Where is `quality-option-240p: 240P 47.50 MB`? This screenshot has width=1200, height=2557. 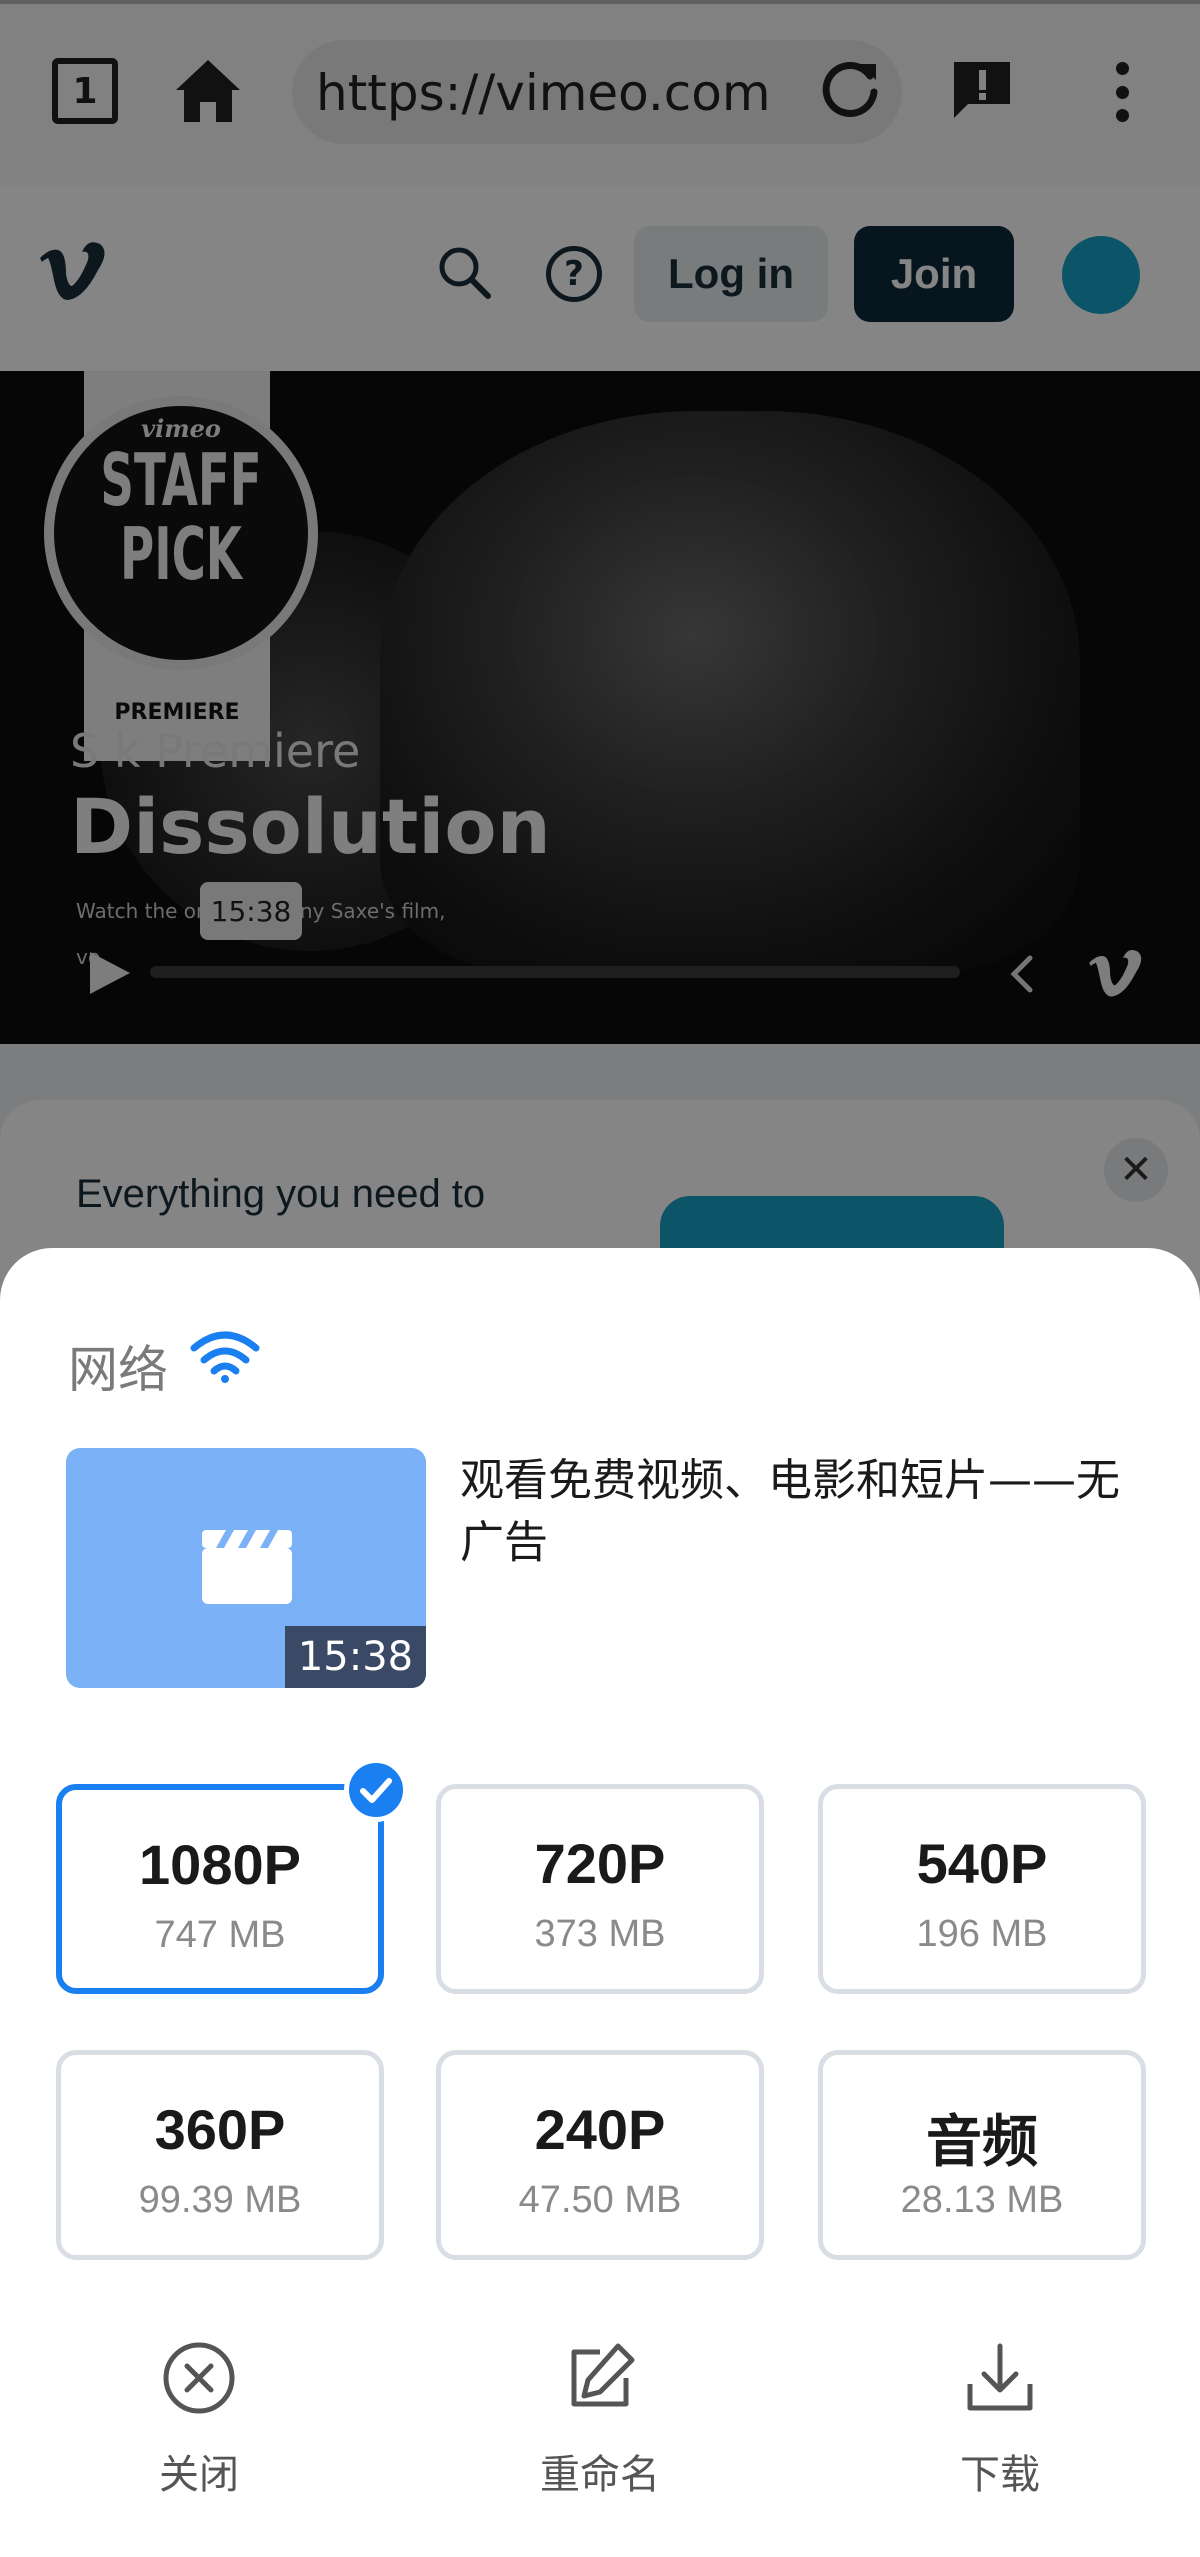
quality-option-240p: 240P 47.50 MB is located at coordinates (600, 2155).